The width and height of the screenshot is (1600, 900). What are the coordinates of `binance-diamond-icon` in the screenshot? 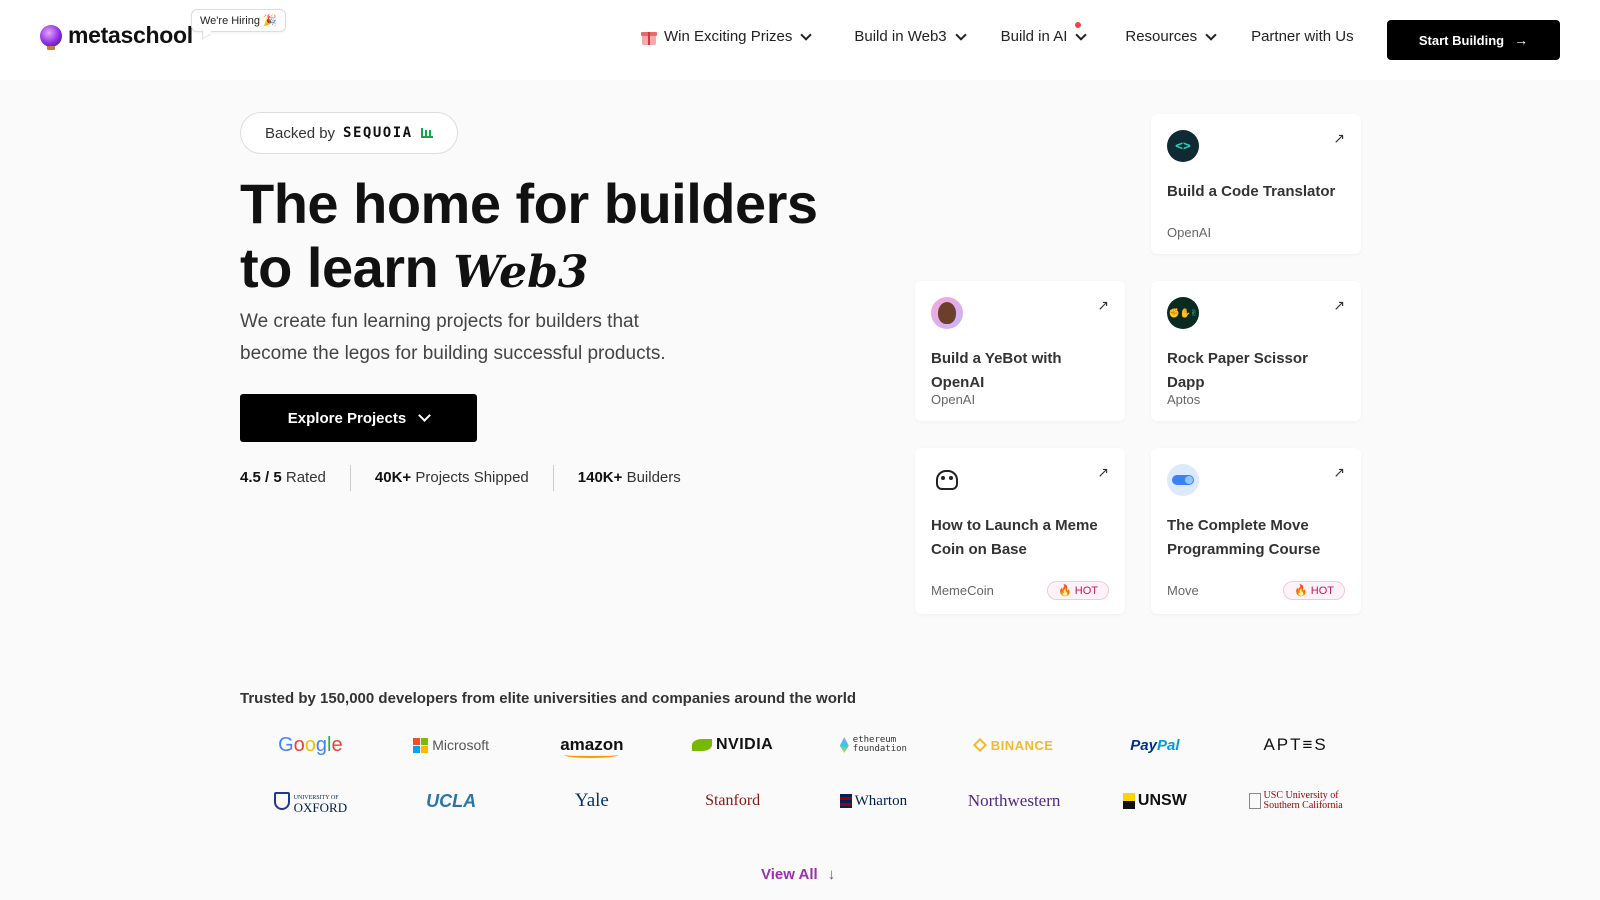 It's located at (979, 745).